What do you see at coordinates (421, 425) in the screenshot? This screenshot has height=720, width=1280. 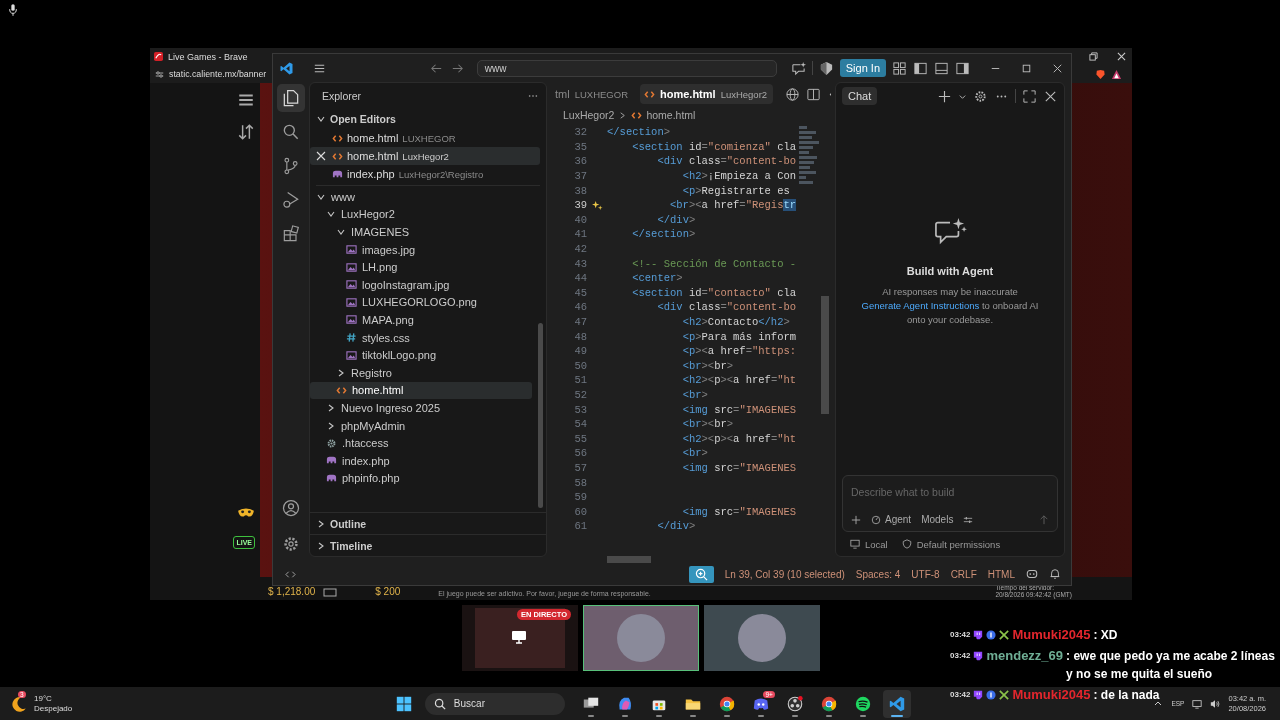 I see `folder-item: phpMyAdmin` at bounding box center [421, 425].